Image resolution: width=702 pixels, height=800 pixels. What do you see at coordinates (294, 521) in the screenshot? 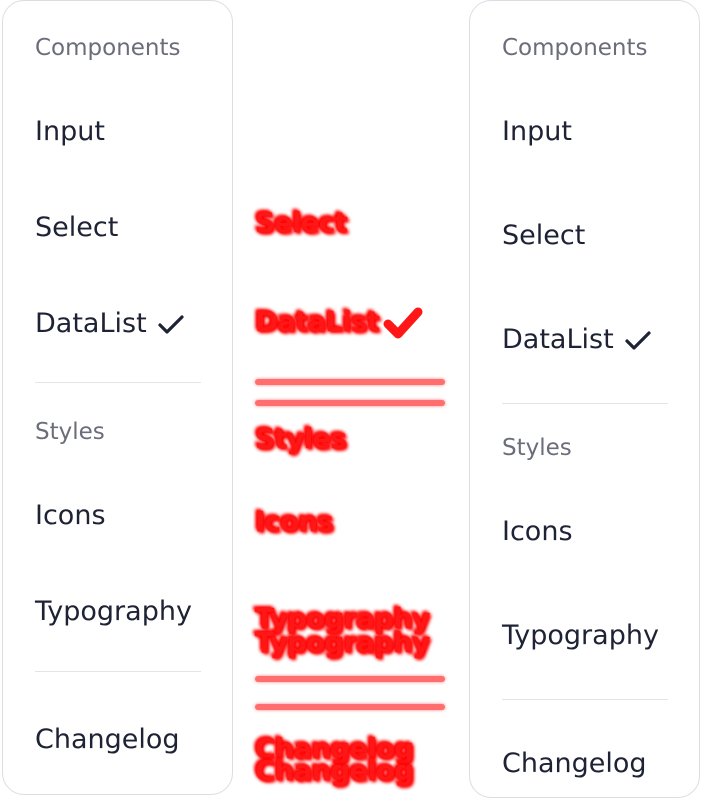
I see `diff-item-icons: Icons` at bounding box center [294, 521].